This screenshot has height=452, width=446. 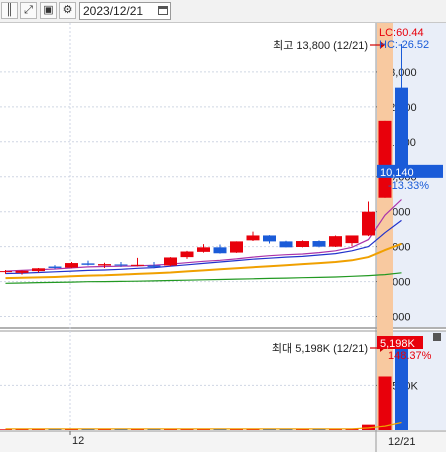 I want to click on lc-label: LC:60.44, so click(x=401, y=33).